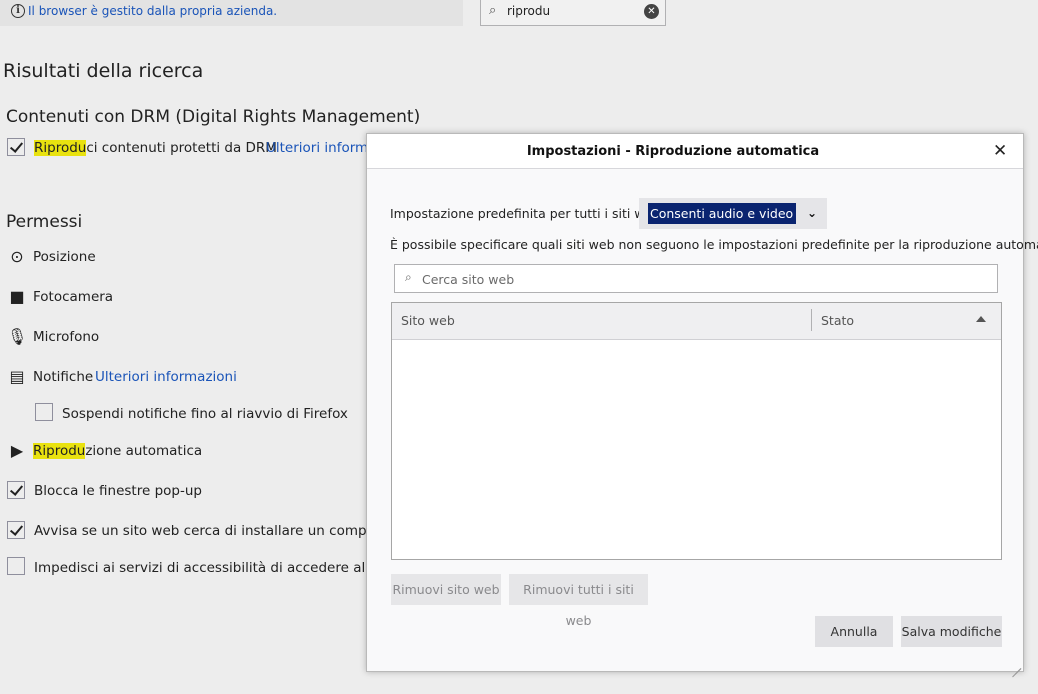 This screenshot has width=1038, height=694. Describe the element at coordinates (44, 412) in the screenshot. I see `pause-notifications-checkbox` at that location.